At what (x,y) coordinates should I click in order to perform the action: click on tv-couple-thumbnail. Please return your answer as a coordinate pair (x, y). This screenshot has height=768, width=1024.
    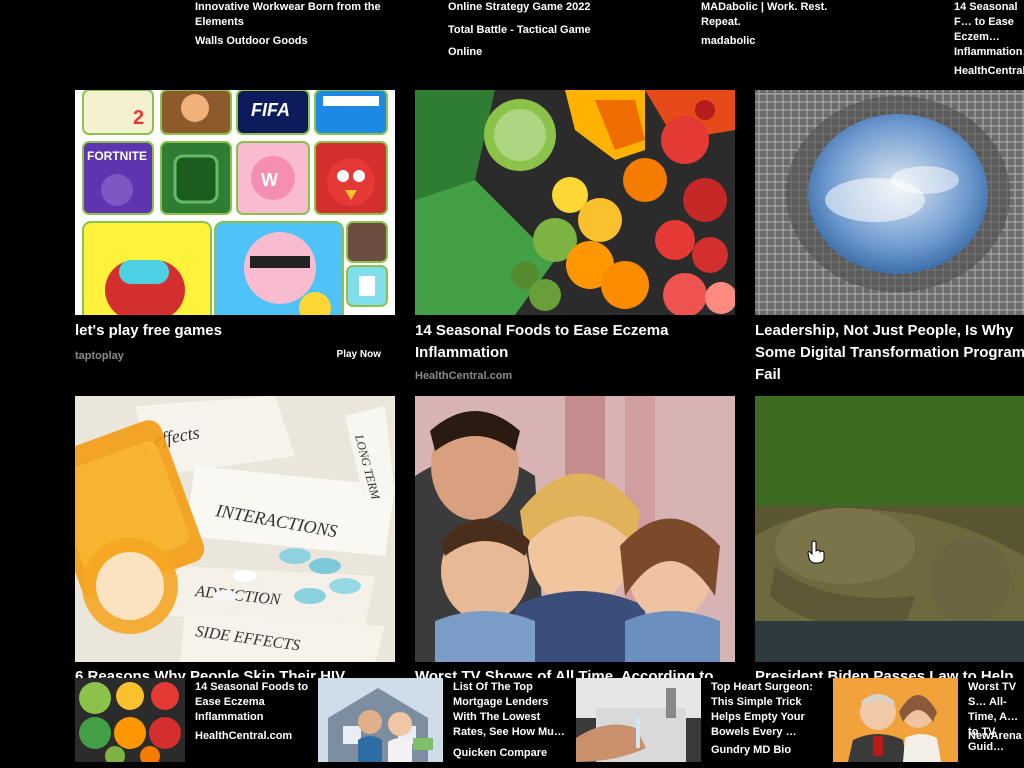
    Looking at the image, I should click on (895, 720).